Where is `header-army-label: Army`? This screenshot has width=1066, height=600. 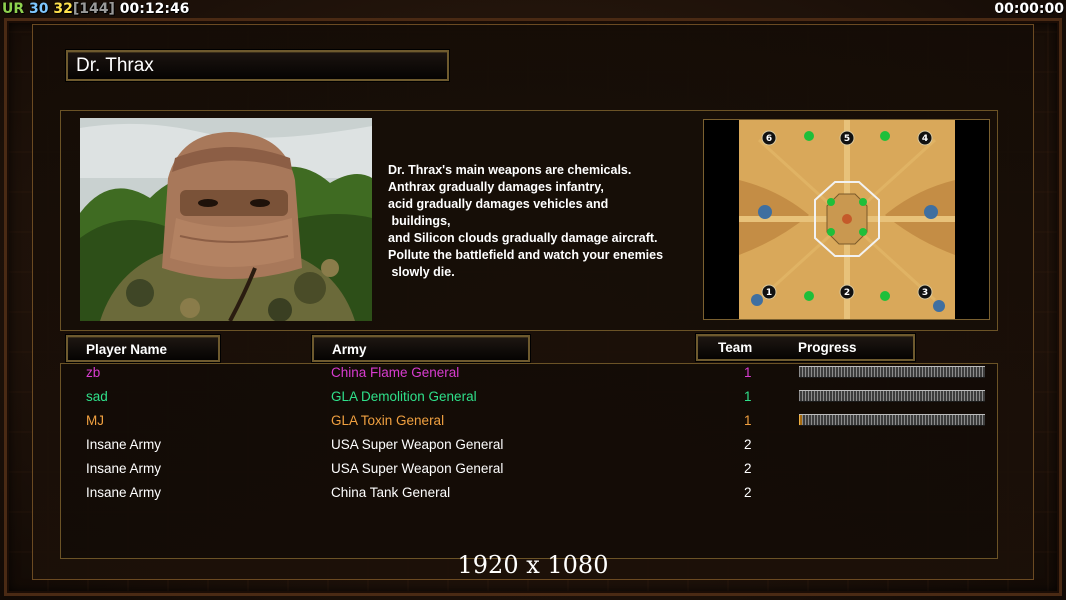 header-army-label: Army is located at coordinates (349, 349).